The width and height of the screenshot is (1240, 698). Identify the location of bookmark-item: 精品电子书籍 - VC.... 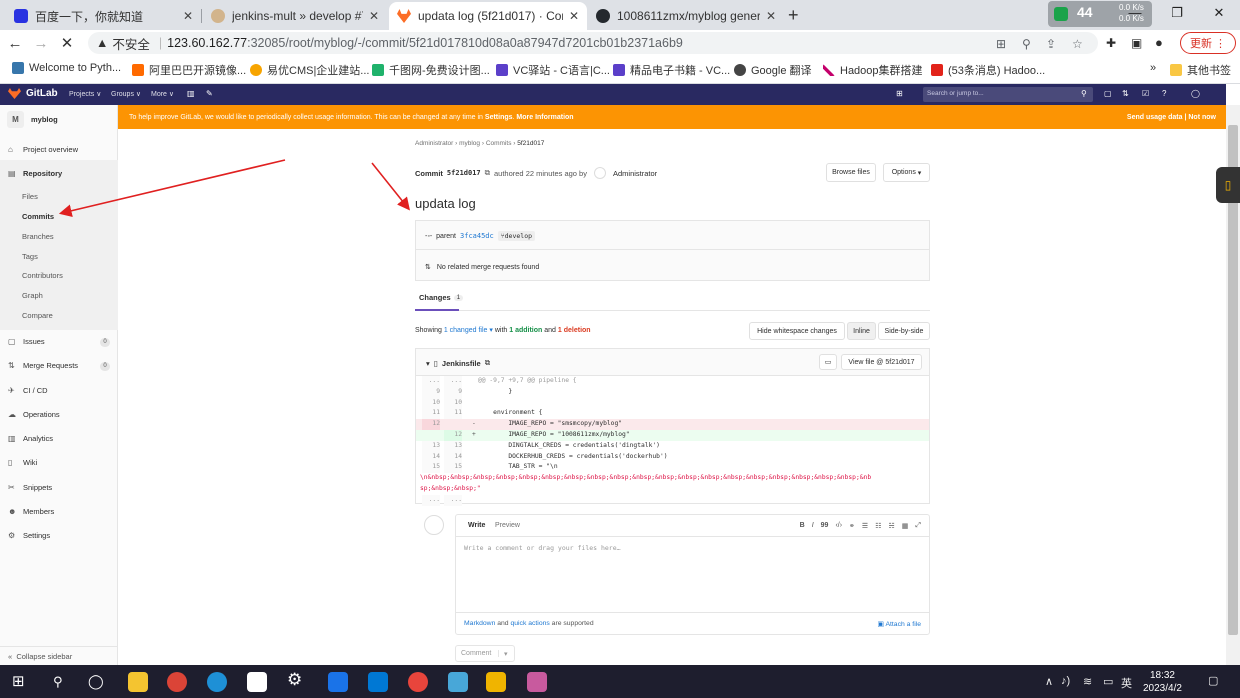
(671, 70).